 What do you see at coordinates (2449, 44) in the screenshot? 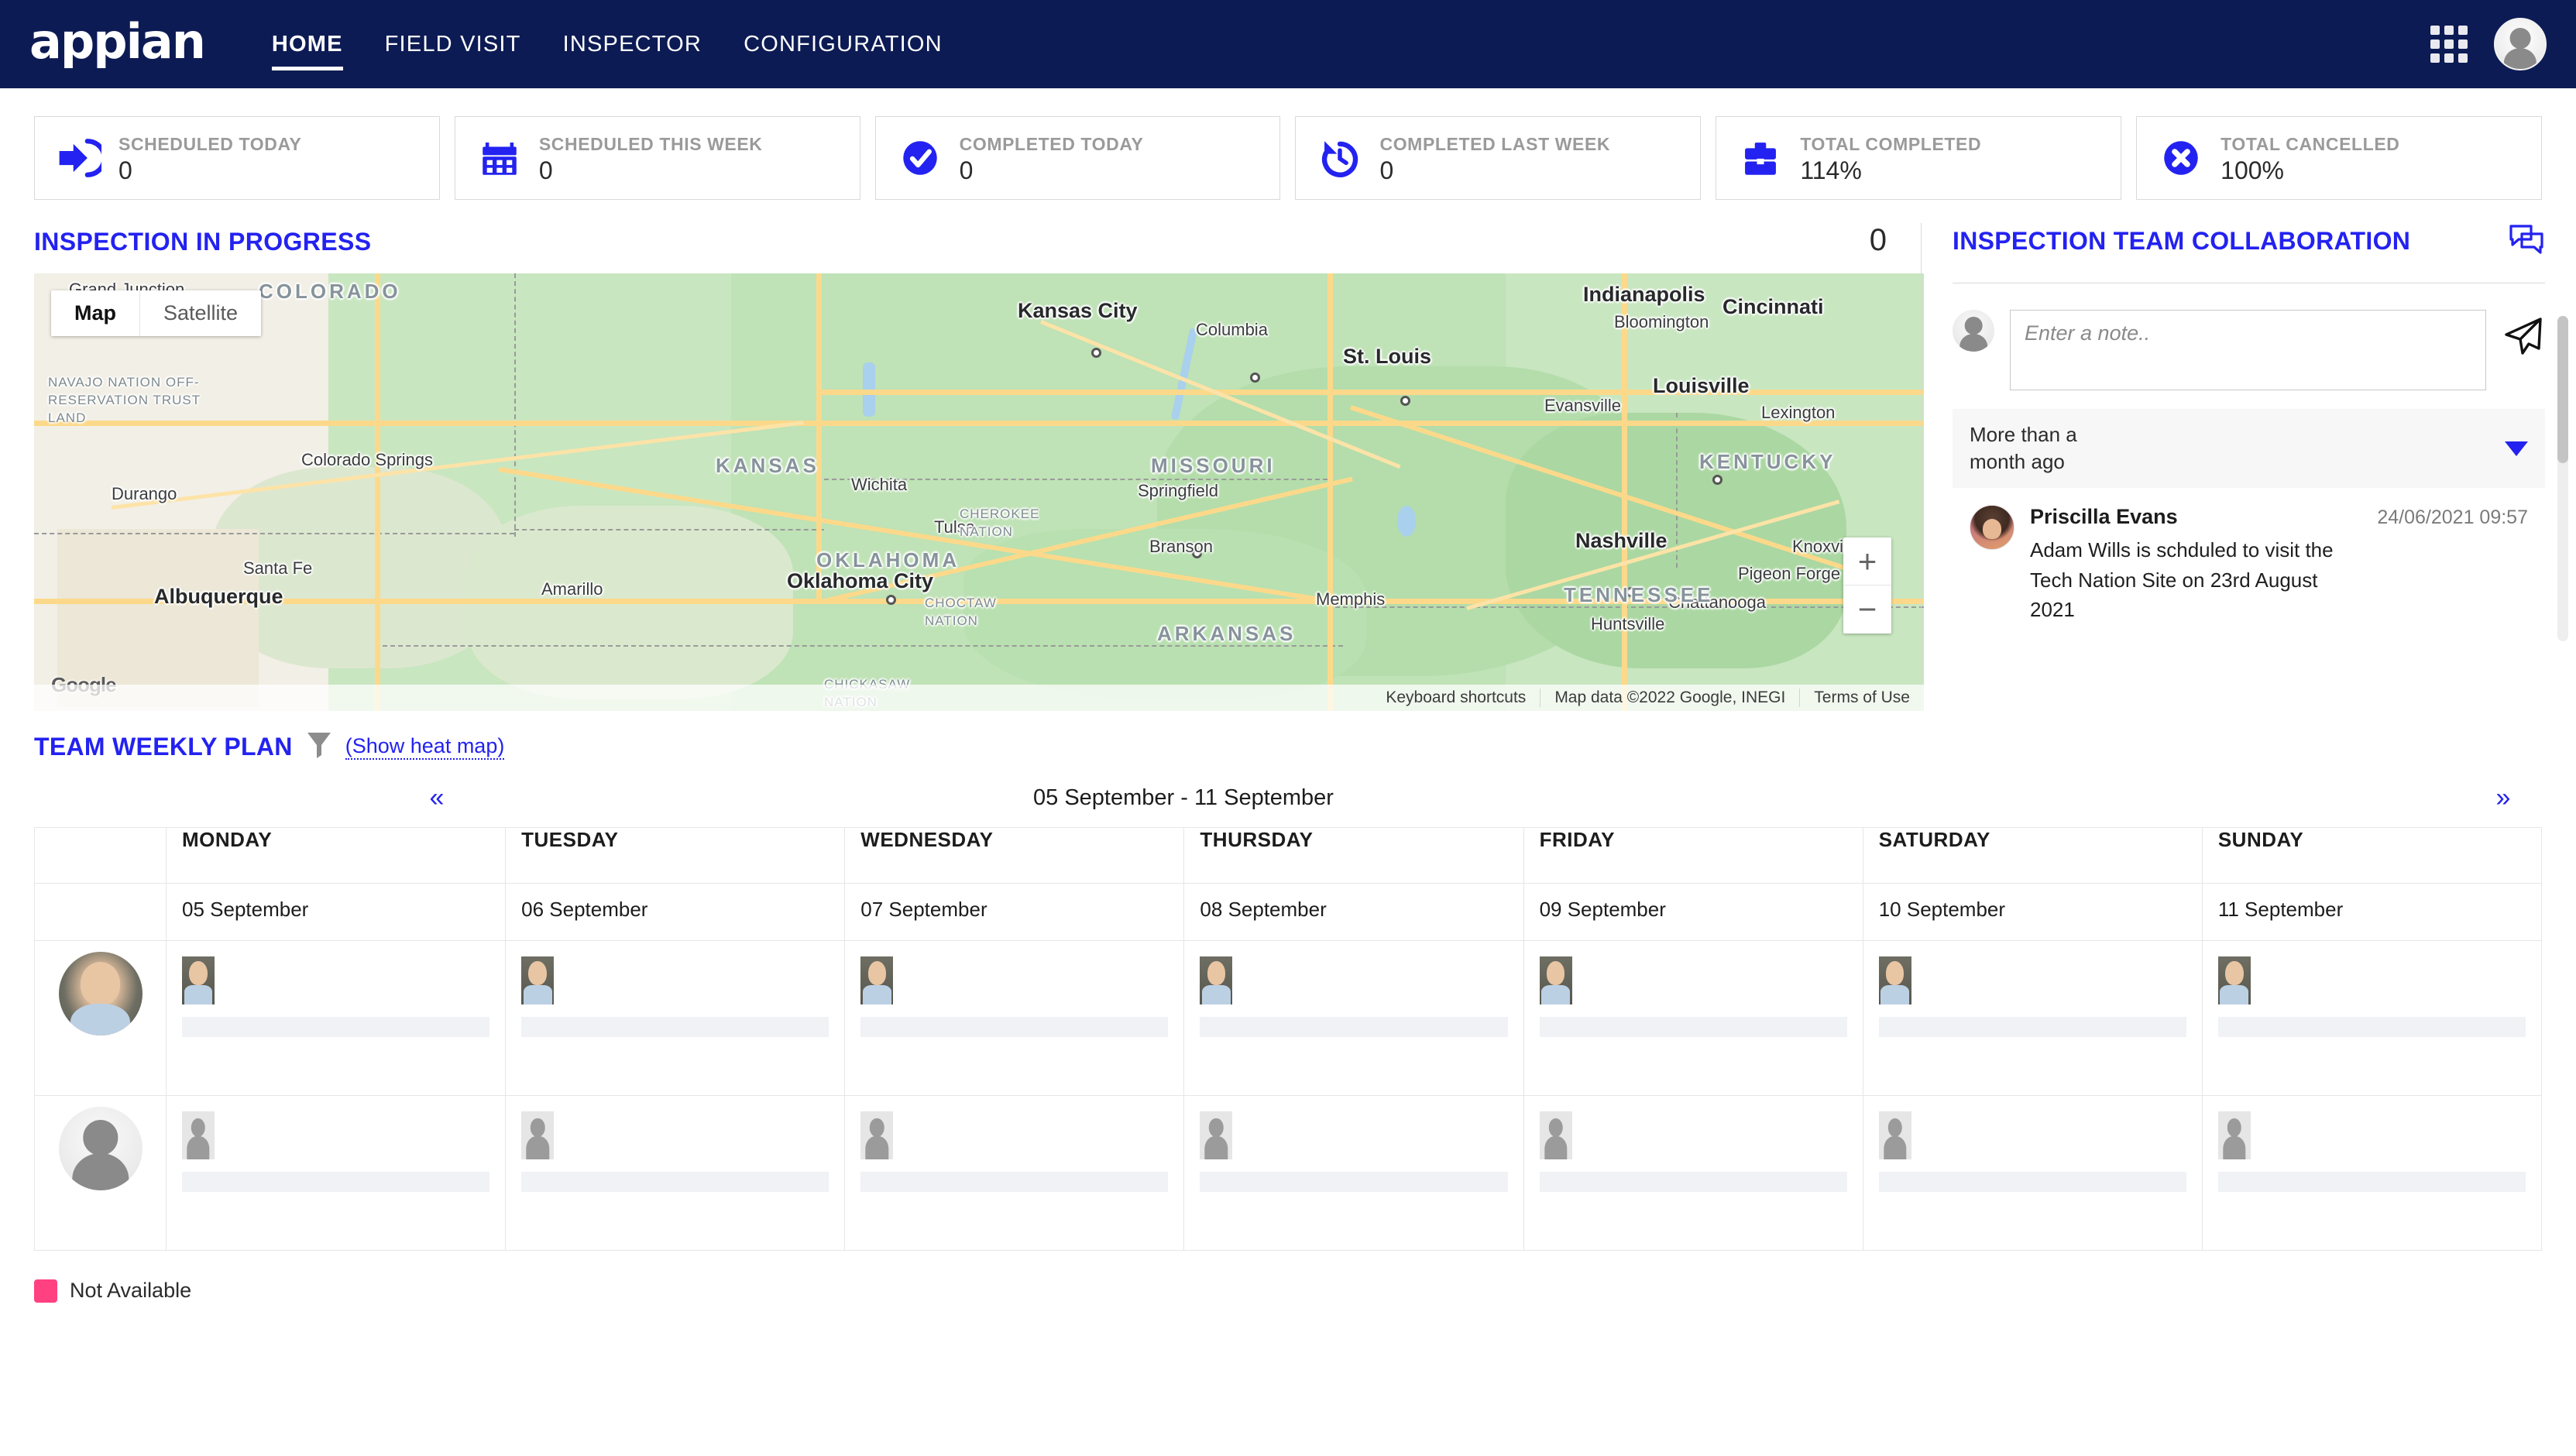
I see `apps-grid-icon` at bounding box center [2449, 44].